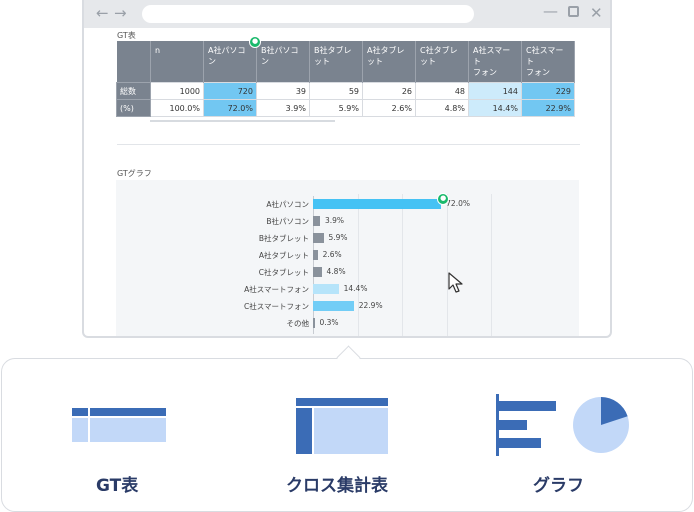 This screenshot has width=694, height=512. What do you see at coordinates (308, 14) in the screenshot?
I see `address-bar` at bounding box center [308, 14].